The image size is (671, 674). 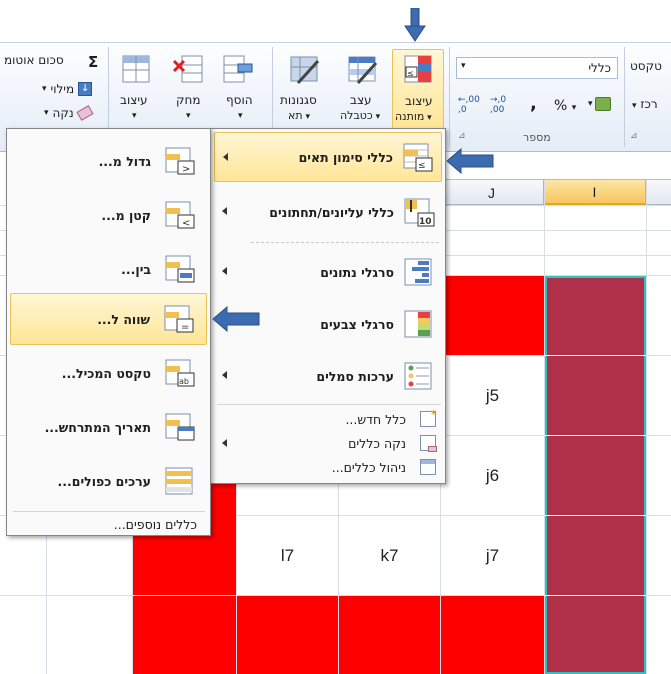 I want to click on format-as-table-button: עצב ▾ כטבלה, so click(x=362, y=89).